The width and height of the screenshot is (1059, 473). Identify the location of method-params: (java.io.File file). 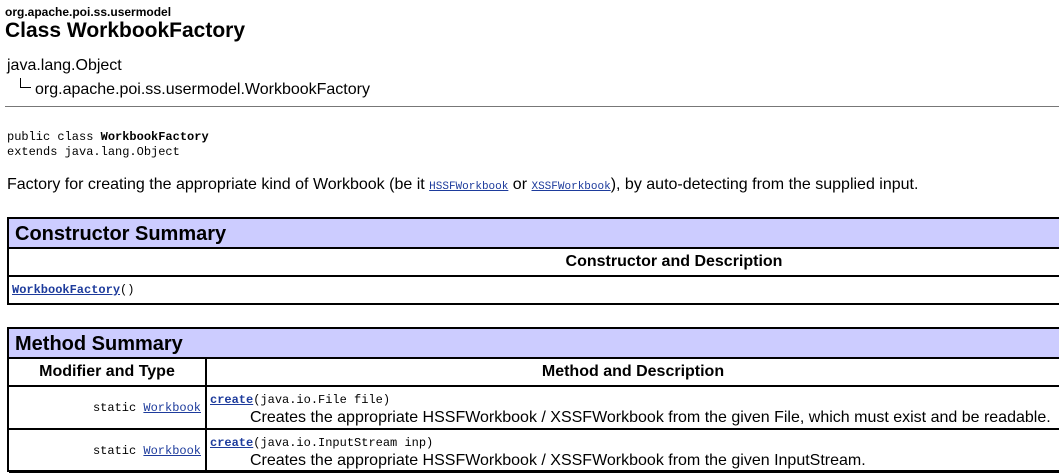
(322, 400).